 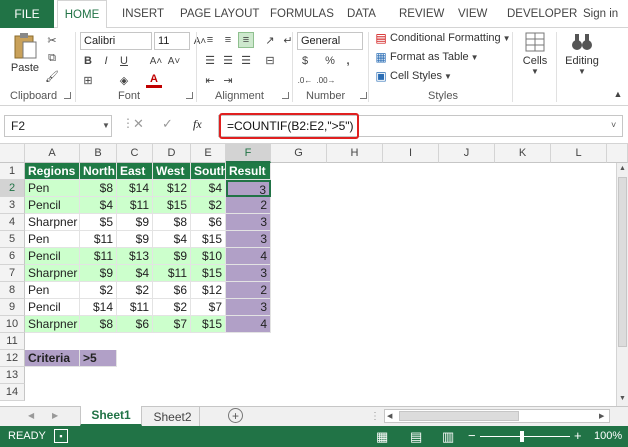 I want to click on comma-icon: ,, so click(x=348, y=61).